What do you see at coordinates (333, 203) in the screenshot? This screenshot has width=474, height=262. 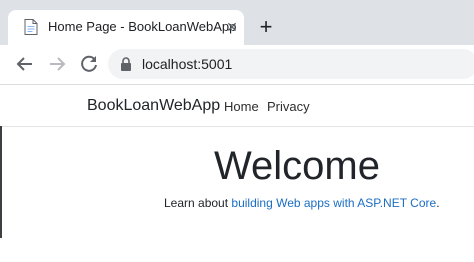 I see `aspnet-docs-link: building Web apps with ASP.NET Core` at bounding box center [333, 203].